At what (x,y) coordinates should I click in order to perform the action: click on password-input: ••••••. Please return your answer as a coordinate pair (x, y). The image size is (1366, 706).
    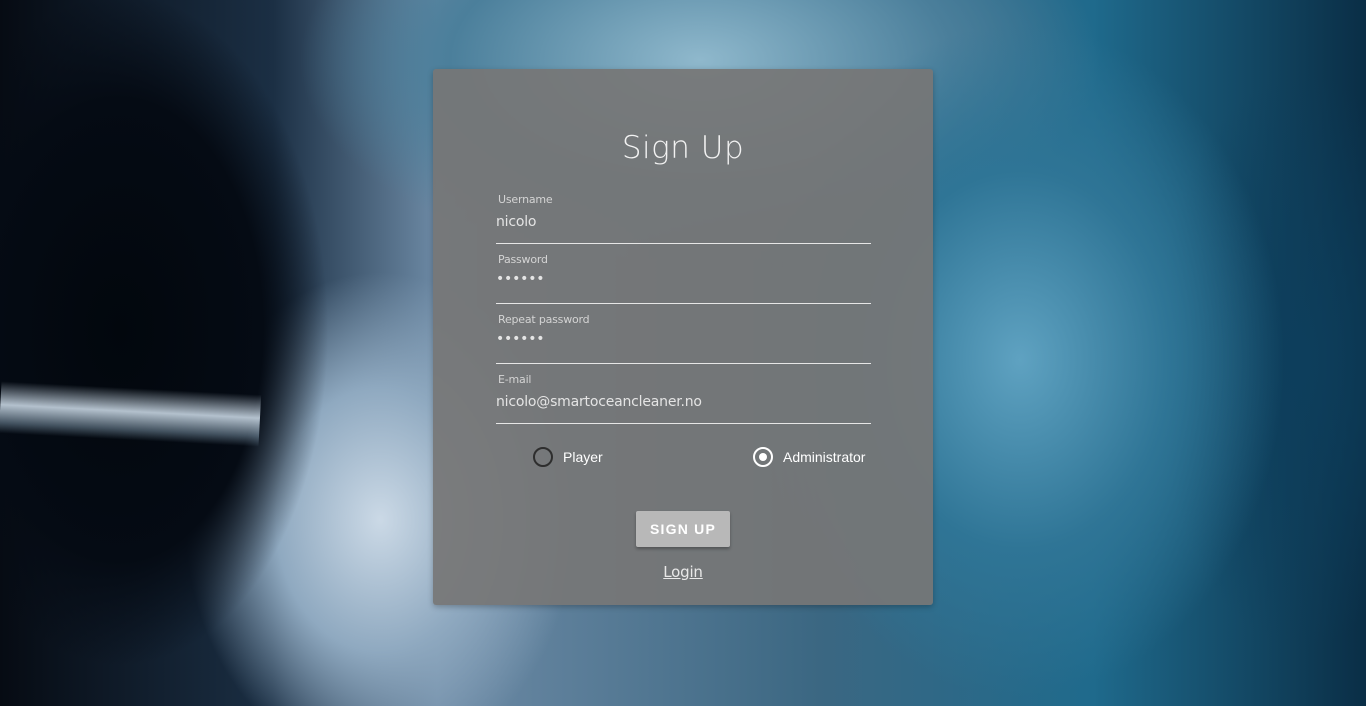
    Looking at the image, I should click on (683, 282).